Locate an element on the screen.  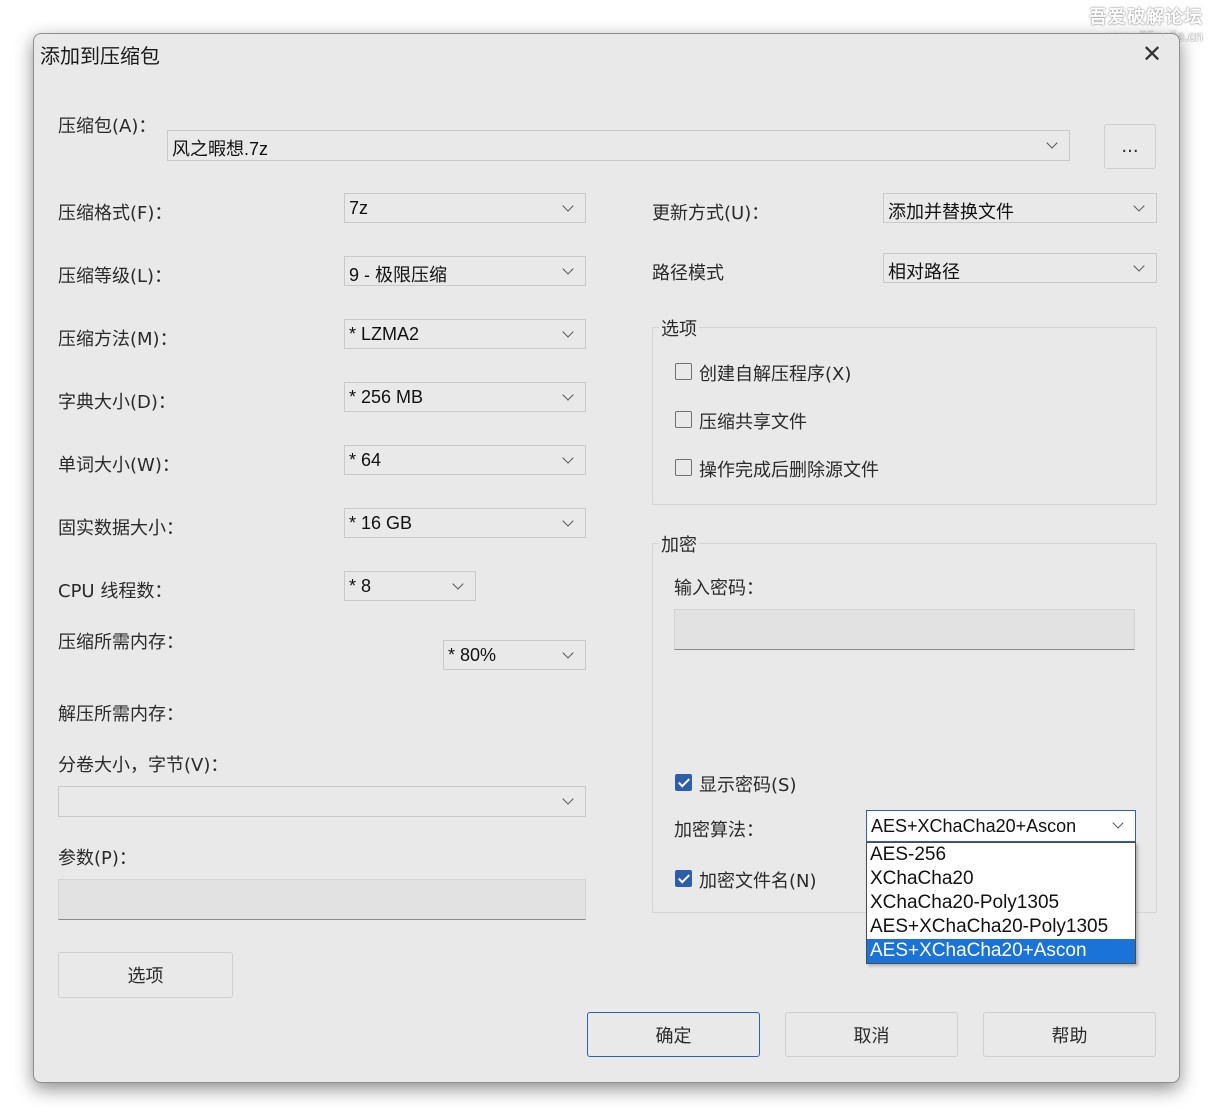
solid-combo: * 16 GB is located at coordinates (465, 523).